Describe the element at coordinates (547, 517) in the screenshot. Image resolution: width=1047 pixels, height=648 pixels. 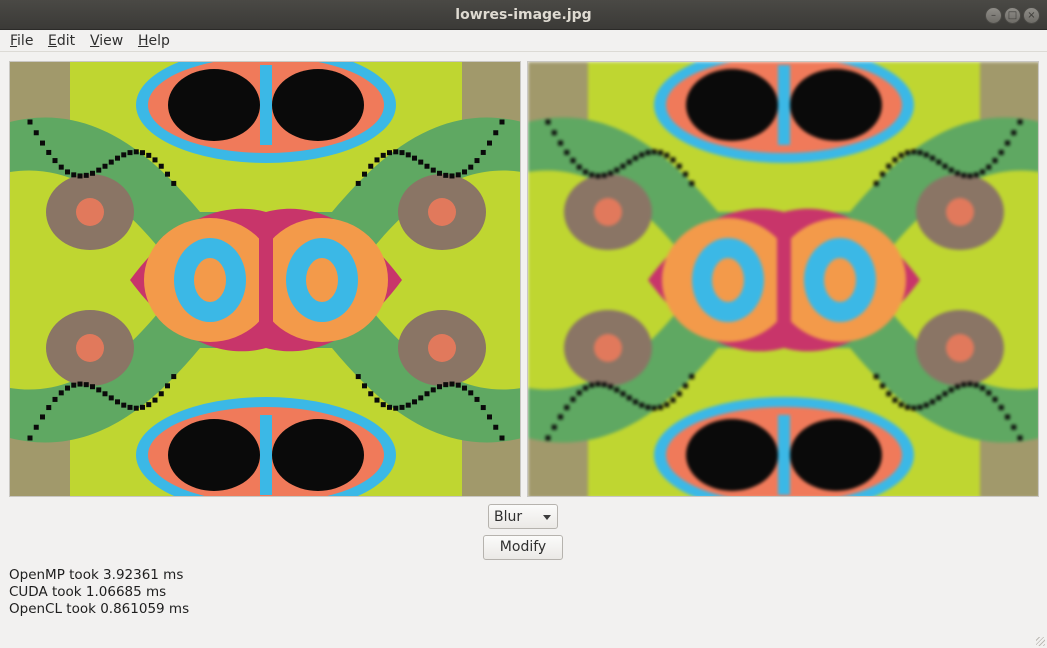
I see `chevron-down-icon` at that location.